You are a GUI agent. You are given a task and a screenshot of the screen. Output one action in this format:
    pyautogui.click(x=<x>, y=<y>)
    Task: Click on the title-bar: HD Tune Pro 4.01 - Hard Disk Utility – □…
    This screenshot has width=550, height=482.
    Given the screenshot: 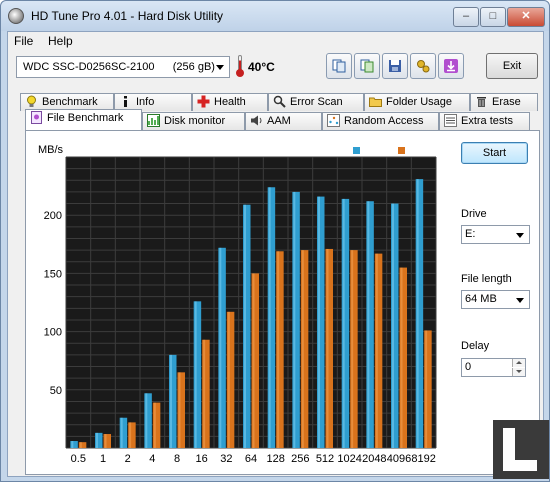 What is the action you would take?
    pyautogui.click(x=275, y=16)
    